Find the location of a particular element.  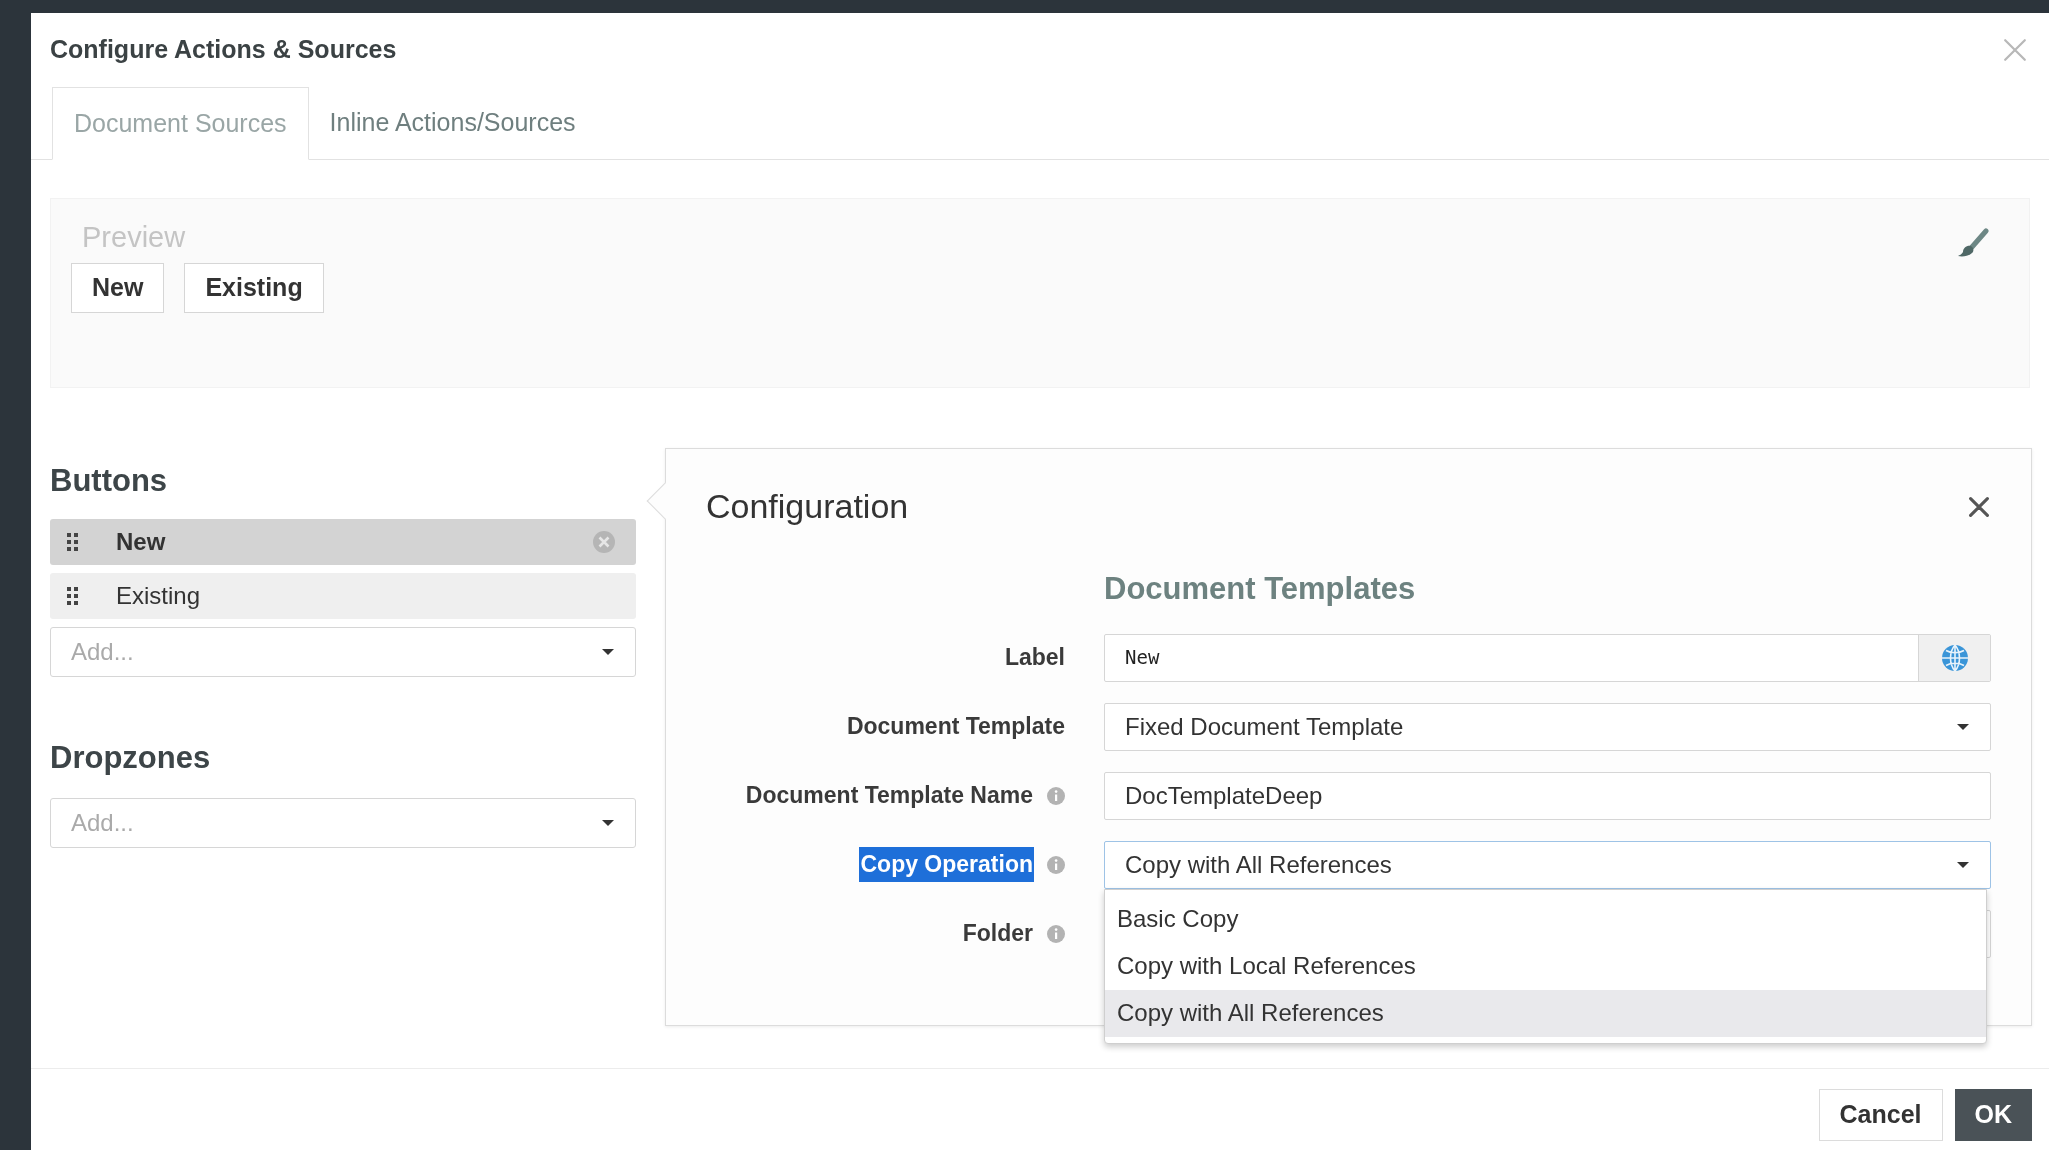

field-label: Label is located at coordinates (1034, 658).